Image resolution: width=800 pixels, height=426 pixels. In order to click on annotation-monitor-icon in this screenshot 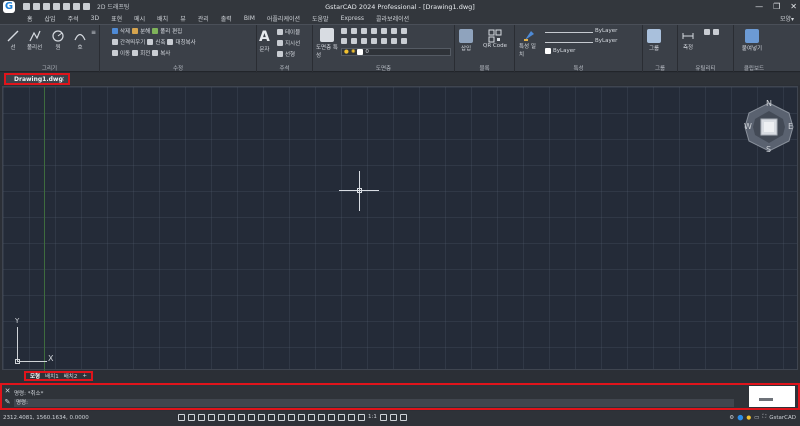, I will do `click(291, 417)`.